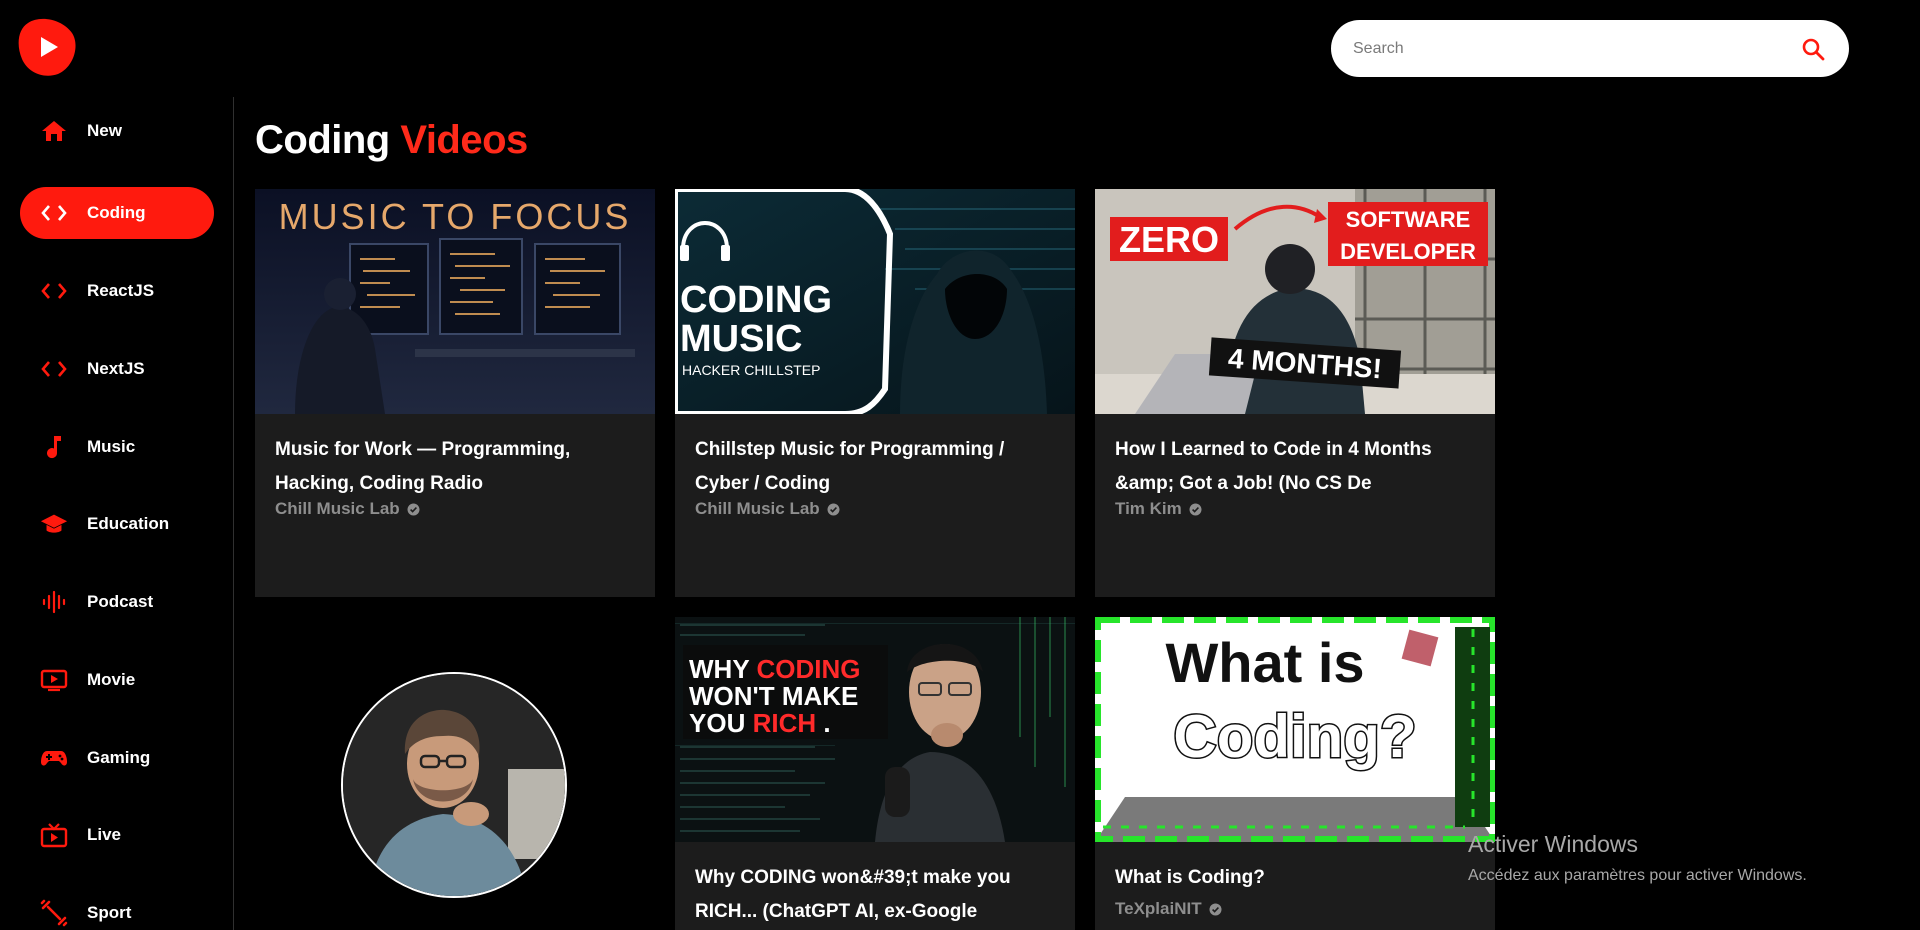  I want to click on channel-name: Tim Kim, so click(1158, 509).